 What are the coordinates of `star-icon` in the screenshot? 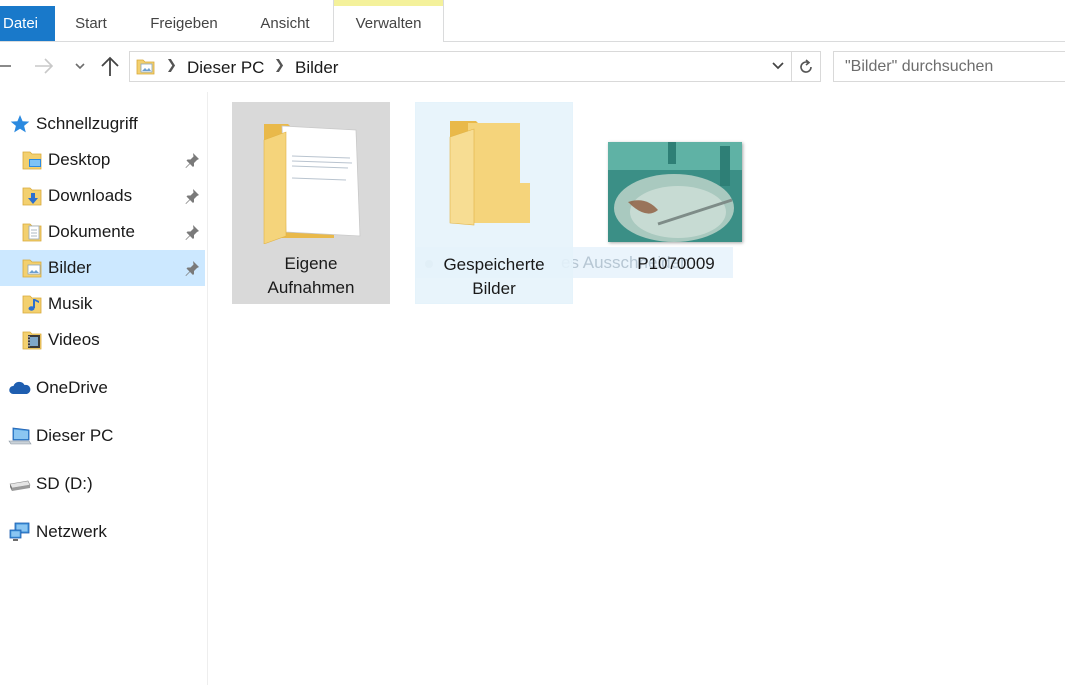 It's located at (20, 124).